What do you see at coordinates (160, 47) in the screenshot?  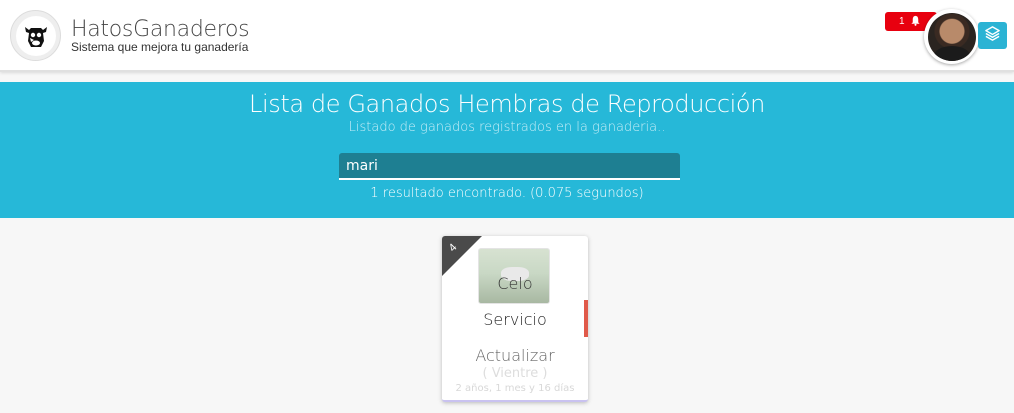 I see `app-subtitle: Sistema que mejora tu ganadería` at bounding box center [160, 47].